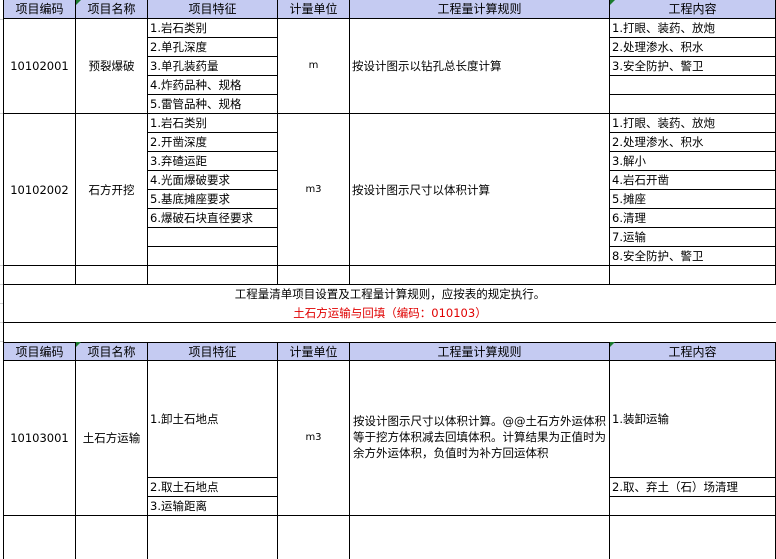 The width and height of the screenshot is (776, 559). I want to click on cell-features: 1.卸土石地点 2.取土石地点 3.运输距离, so click(213, 438).